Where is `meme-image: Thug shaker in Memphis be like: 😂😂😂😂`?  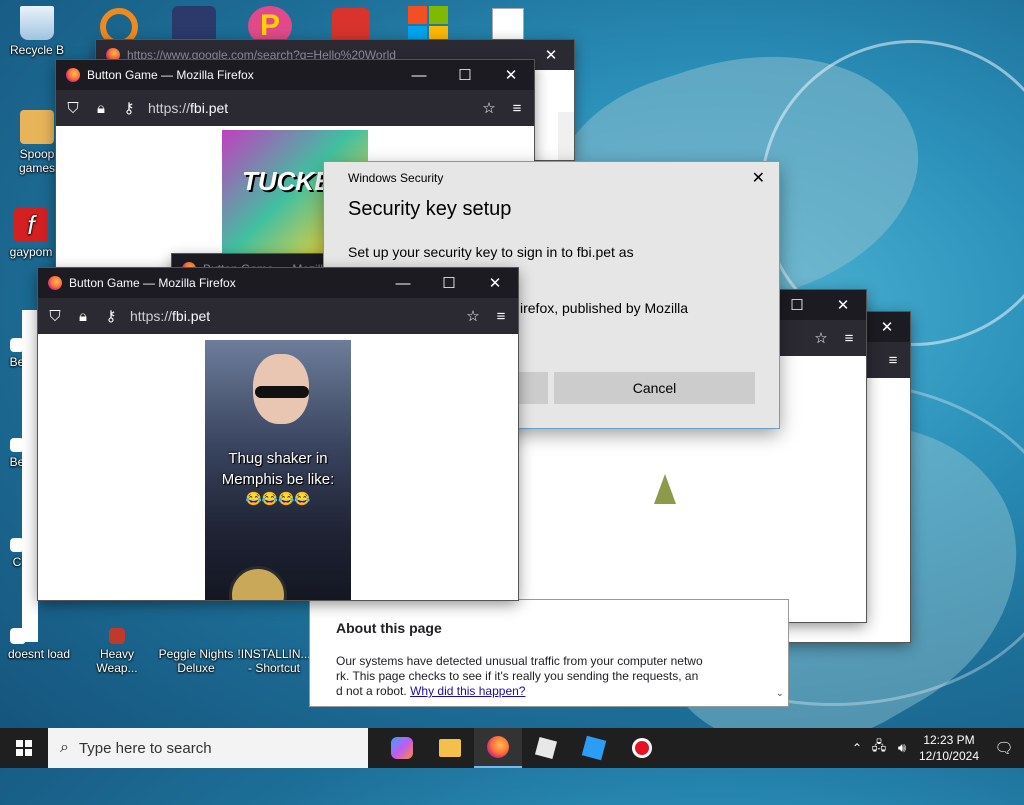
meme-image: Thug shaker in Memphis be like: 😂😂😂😂 is located at coordinates (278, 470).